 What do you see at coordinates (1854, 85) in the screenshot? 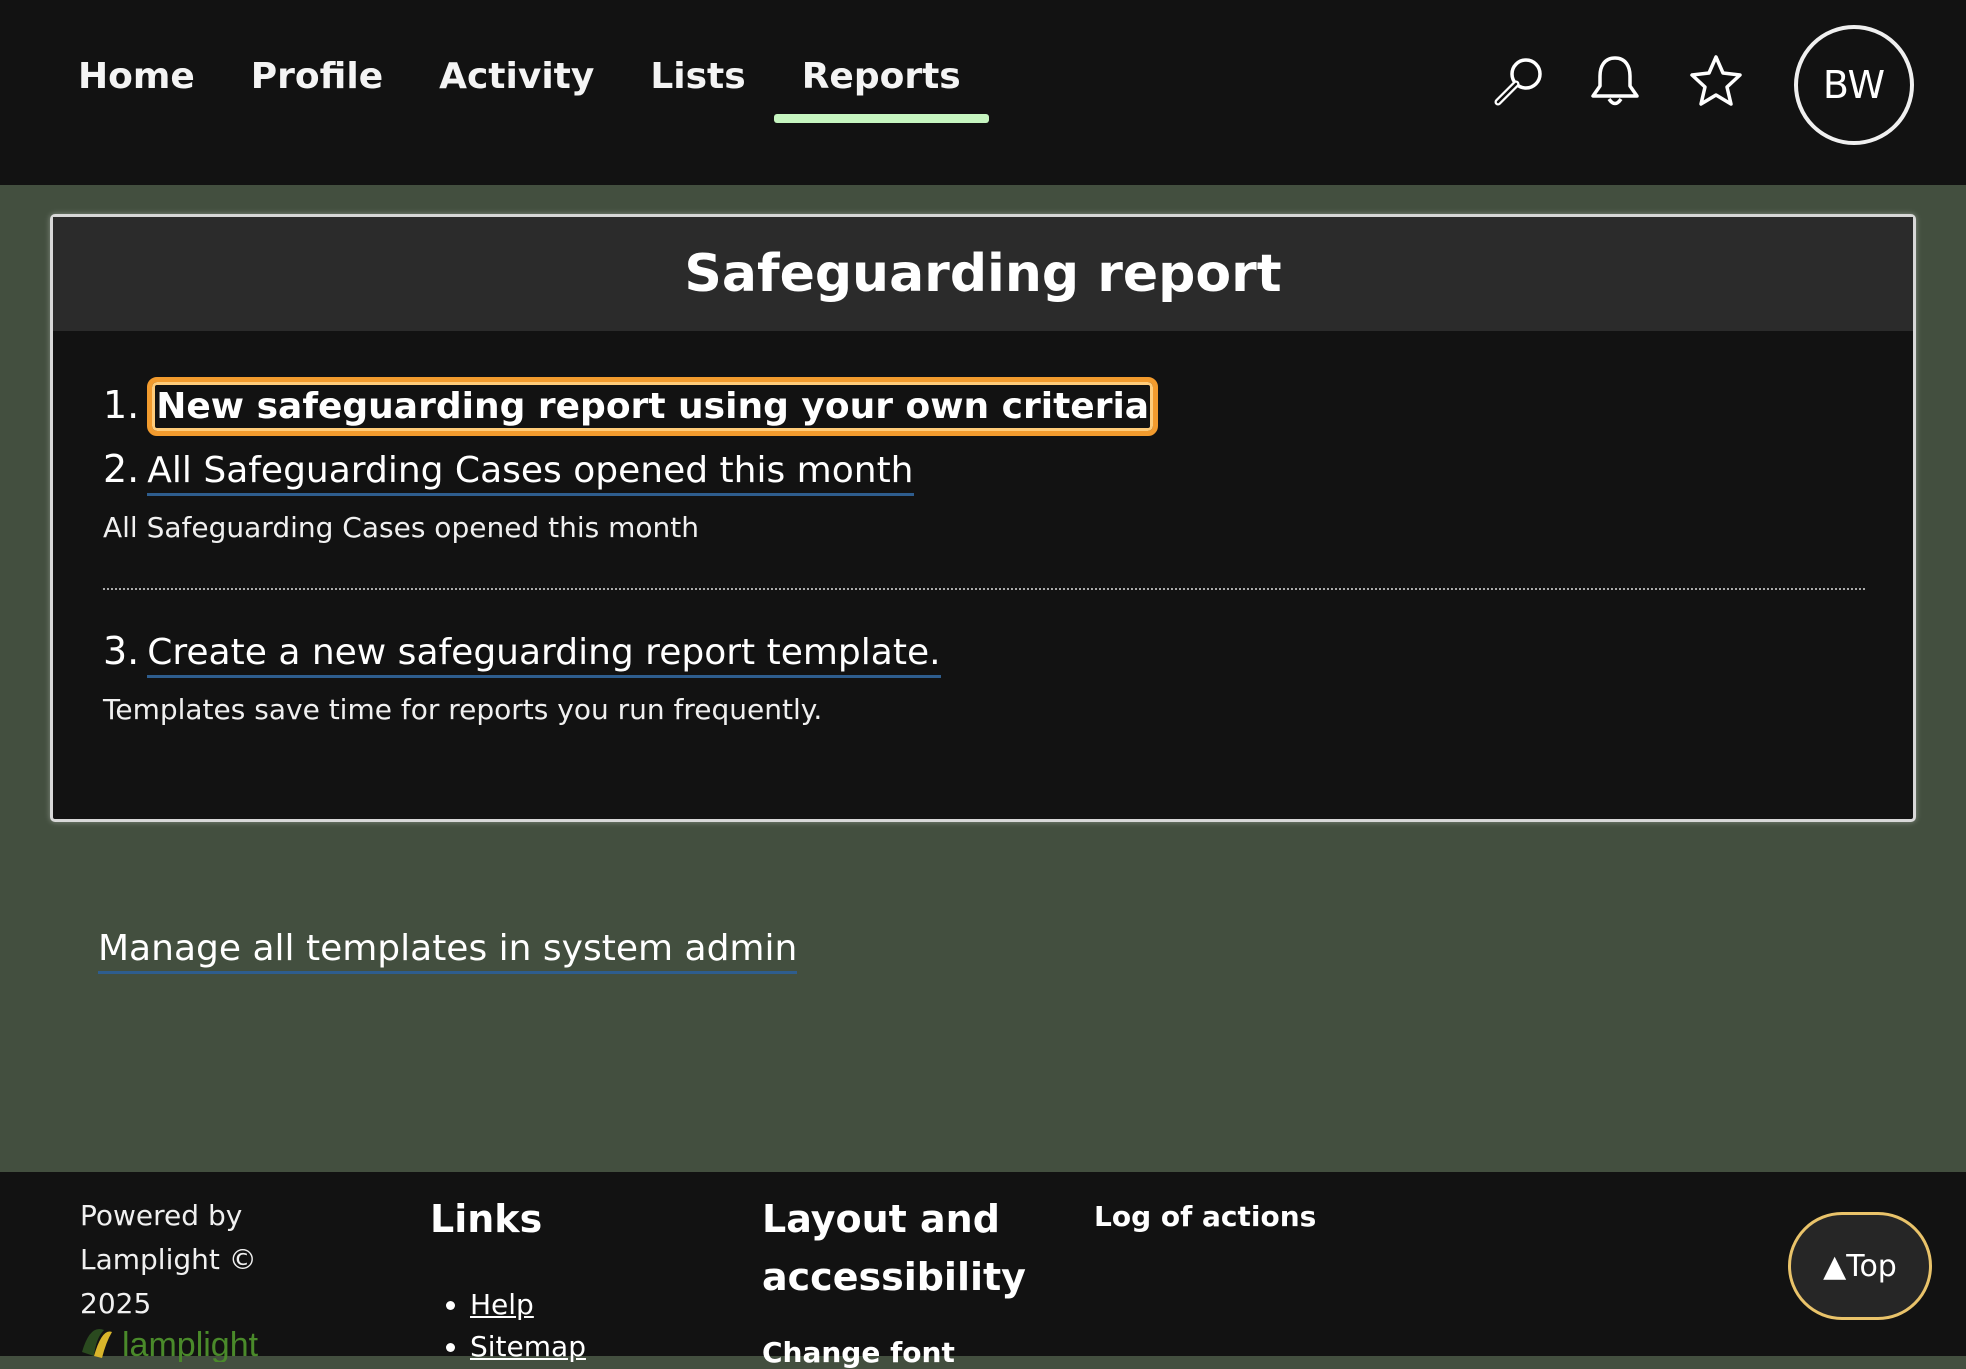
I see `user-avatar: BW` at bounding box center [1854, 85].